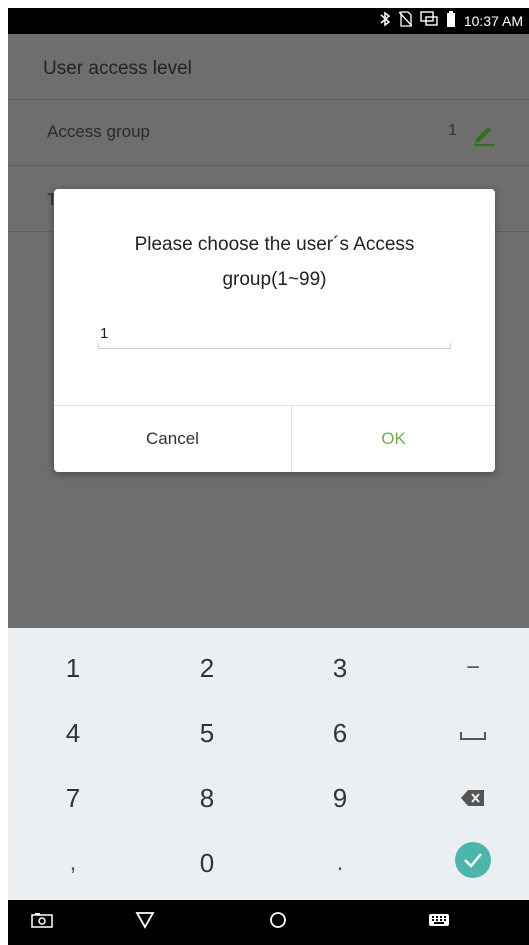  Describe the element at coordinates (452, 130) in the screenshot. I see `access-group-value: 1` at that location.